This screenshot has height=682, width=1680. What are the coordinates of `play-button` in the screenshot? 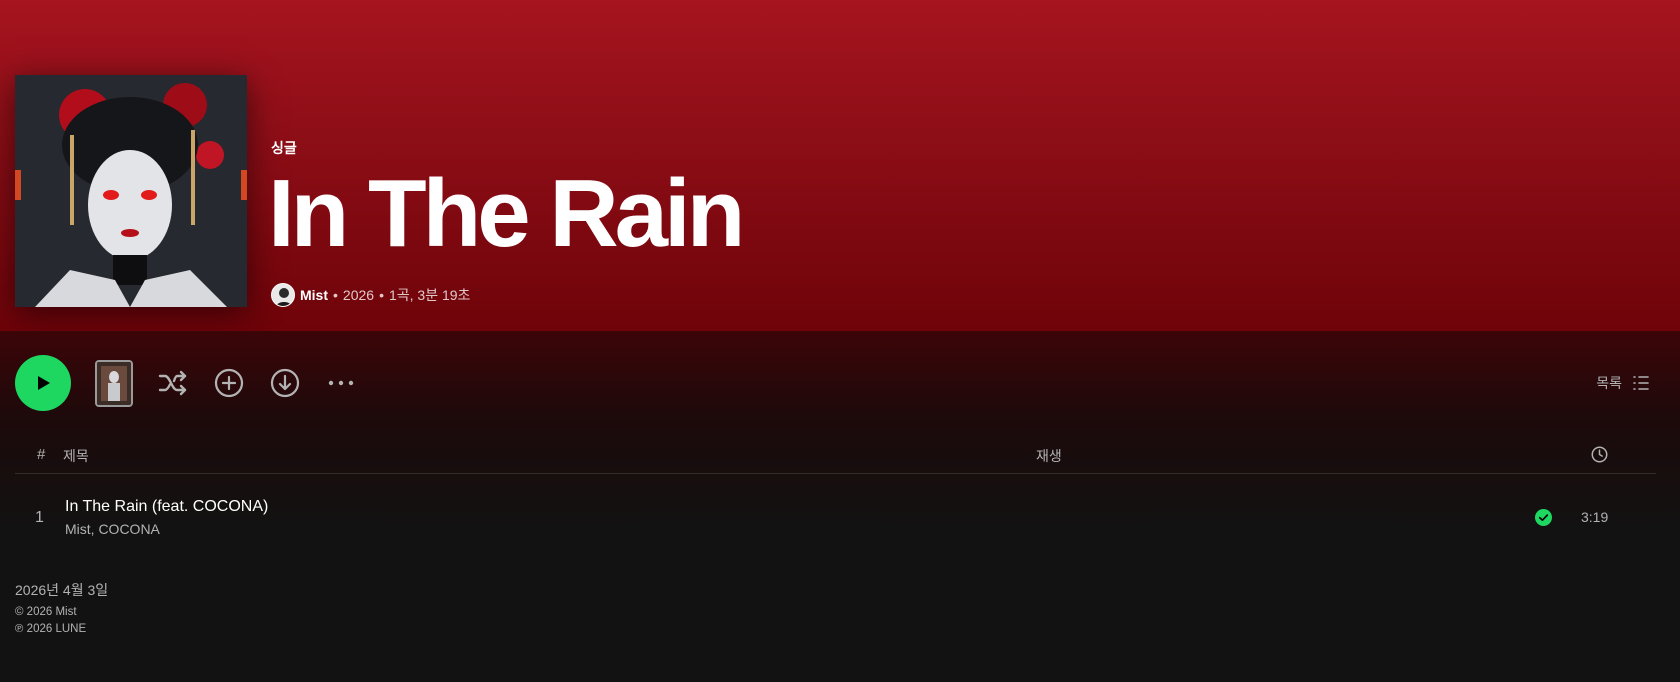 It's located at (43, 383).